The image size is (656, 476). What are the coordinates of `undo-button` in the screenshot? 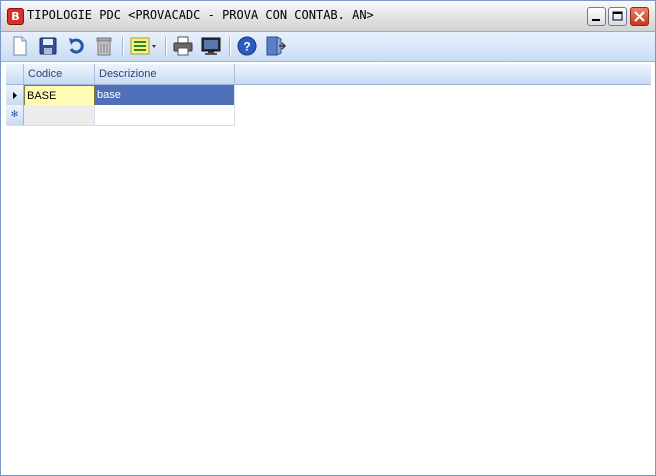 It's located at (76, 46).